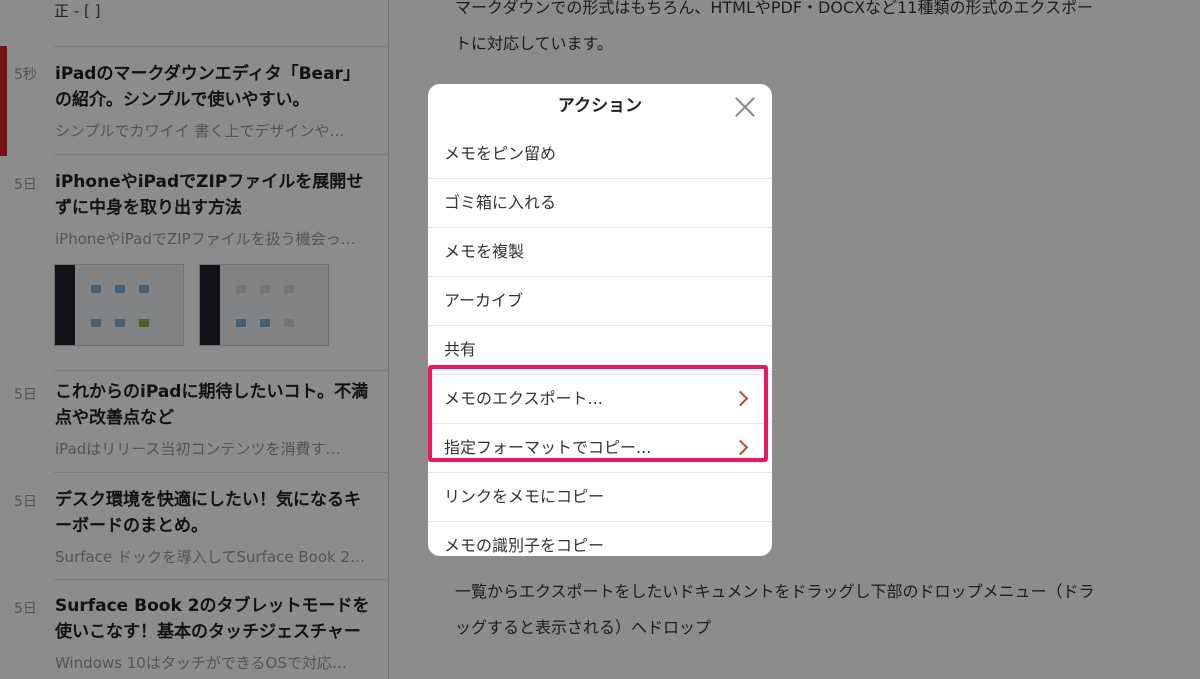 The image size is (1200, 679). I want to click on menu-item-pin: メモをピン留め, so click(600, 154).